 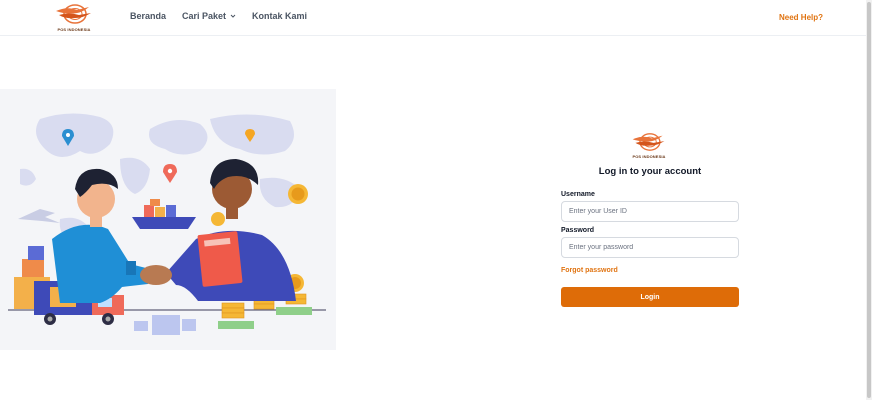 I want to click on nav-cari-paket-label: Cari Paket, so click(x=204, y=16).